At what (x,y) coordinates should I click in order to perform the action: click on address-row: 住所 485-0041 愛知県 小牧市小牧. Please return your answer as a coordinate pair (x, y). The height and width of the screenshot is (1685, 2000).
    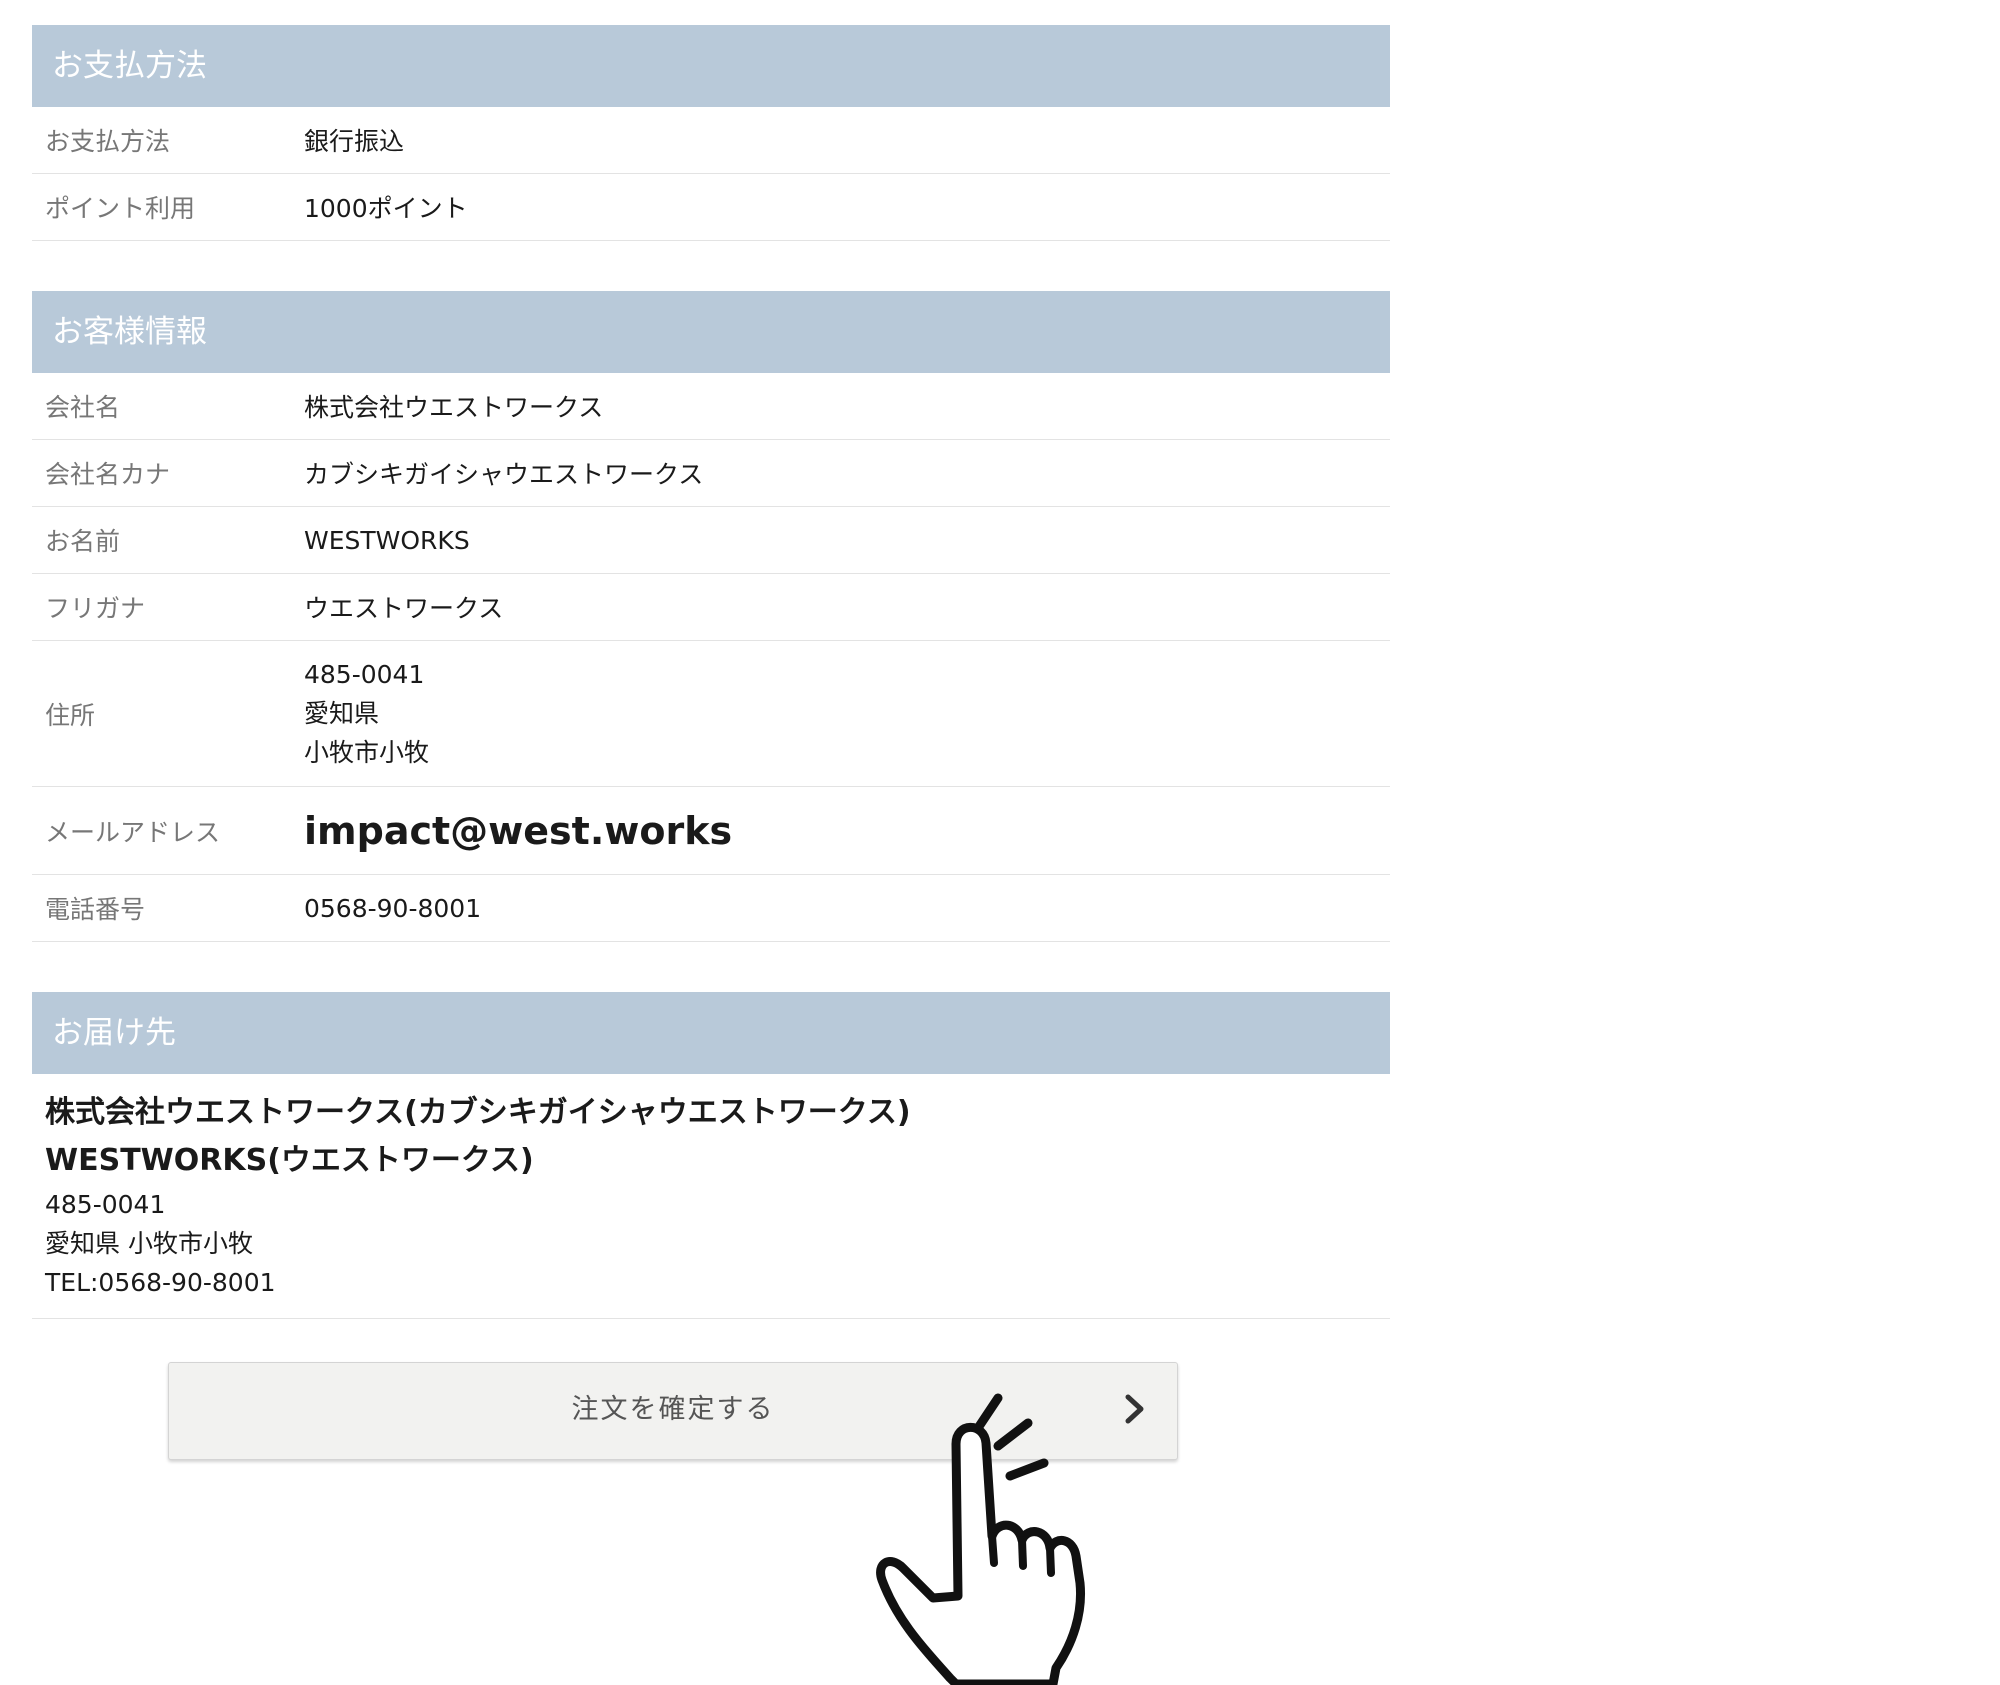
    Looking at the image, I should click on (711, 714).